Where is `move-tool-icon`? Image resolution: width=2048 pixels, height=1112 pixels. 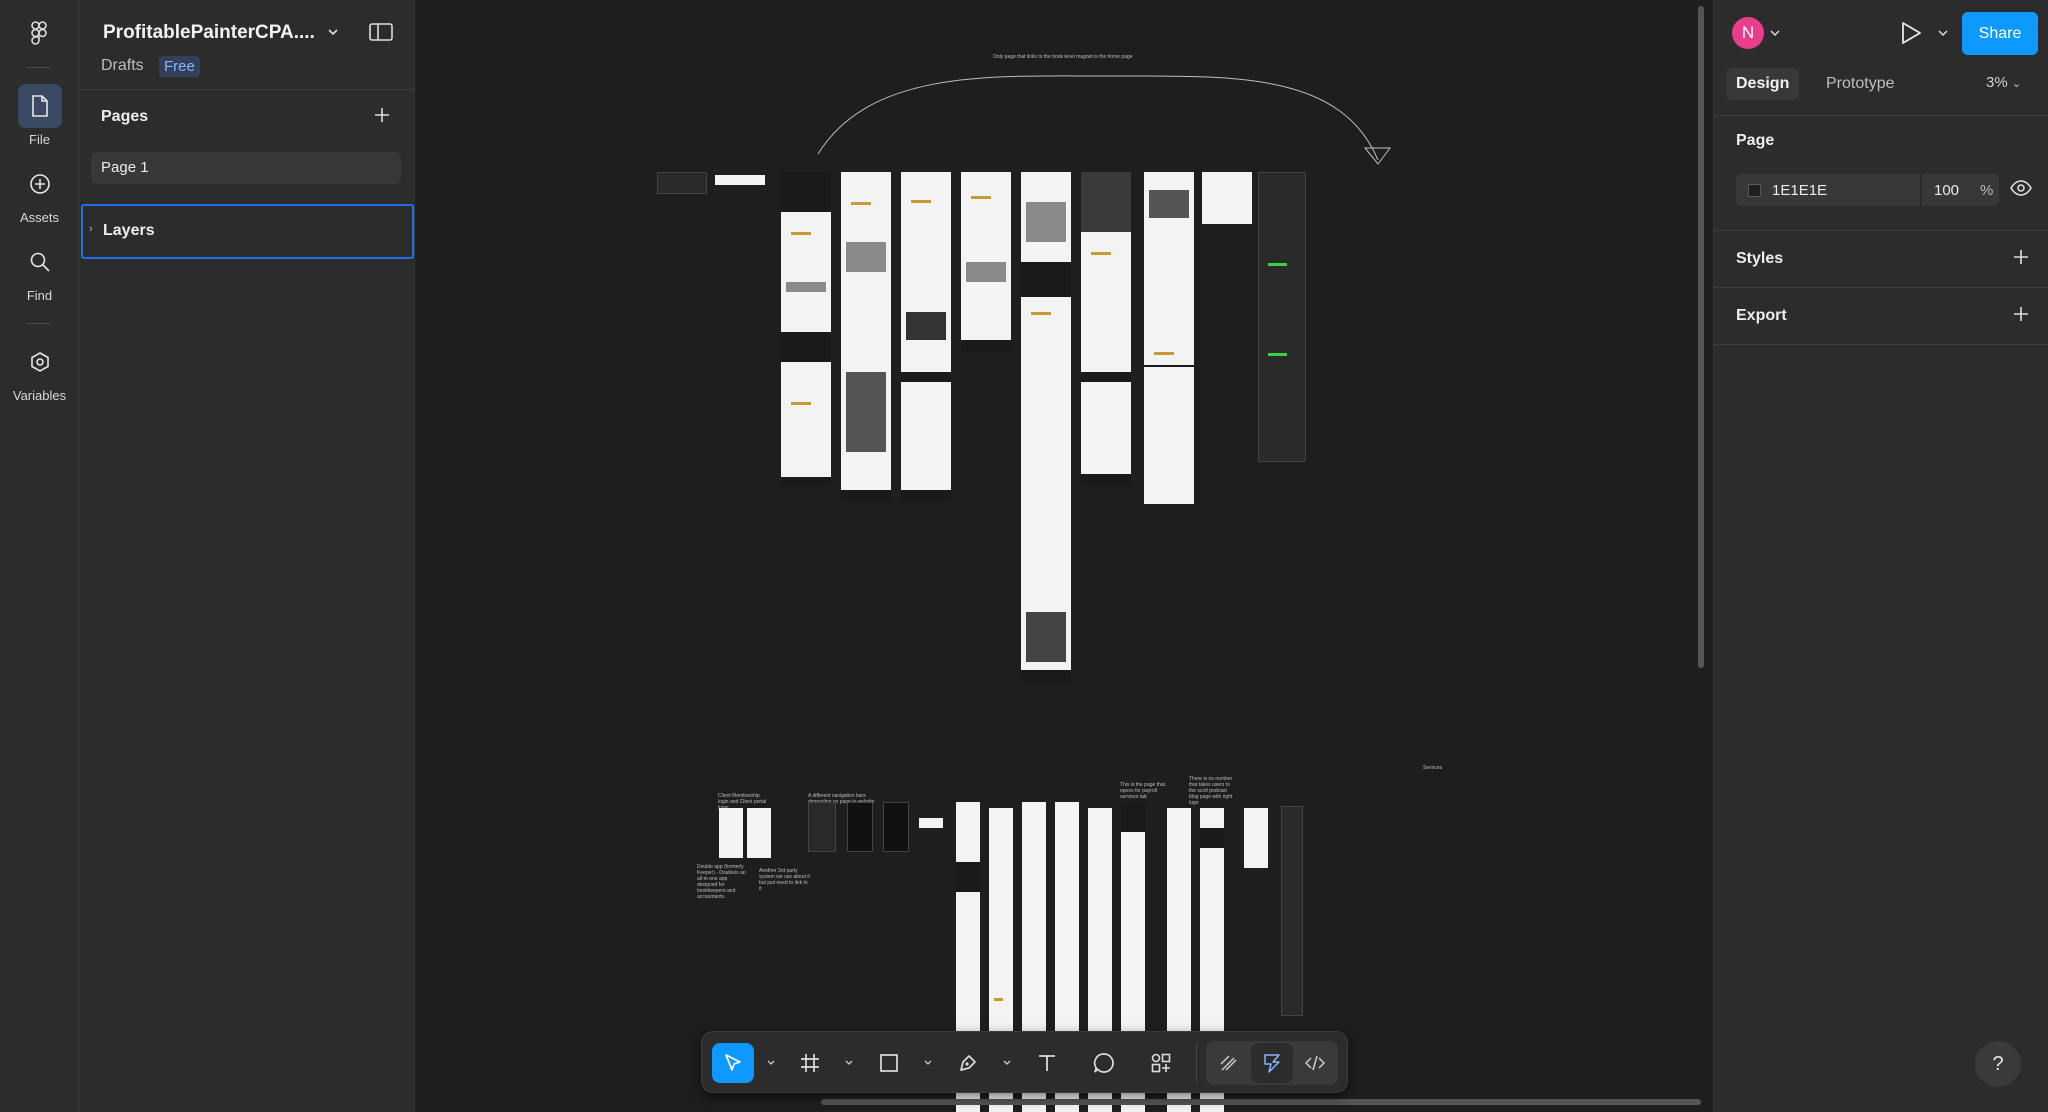
move-tool-icon is located at coordinates (733, 1063).